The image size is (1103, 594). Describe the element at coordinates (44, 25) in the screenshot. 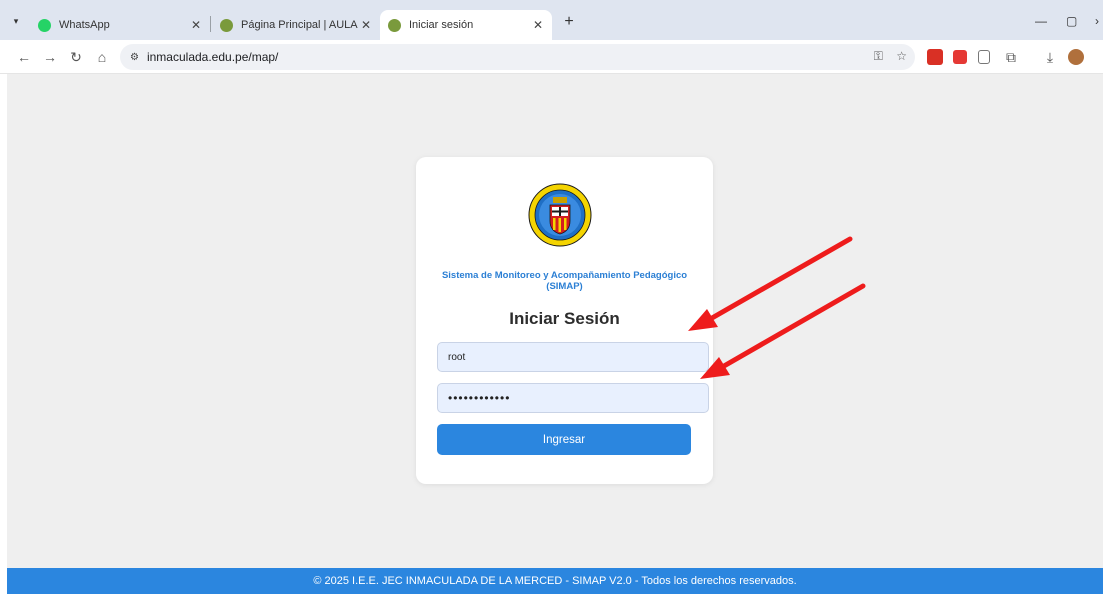

I see `whatsapp-favicon-icon` at that location.